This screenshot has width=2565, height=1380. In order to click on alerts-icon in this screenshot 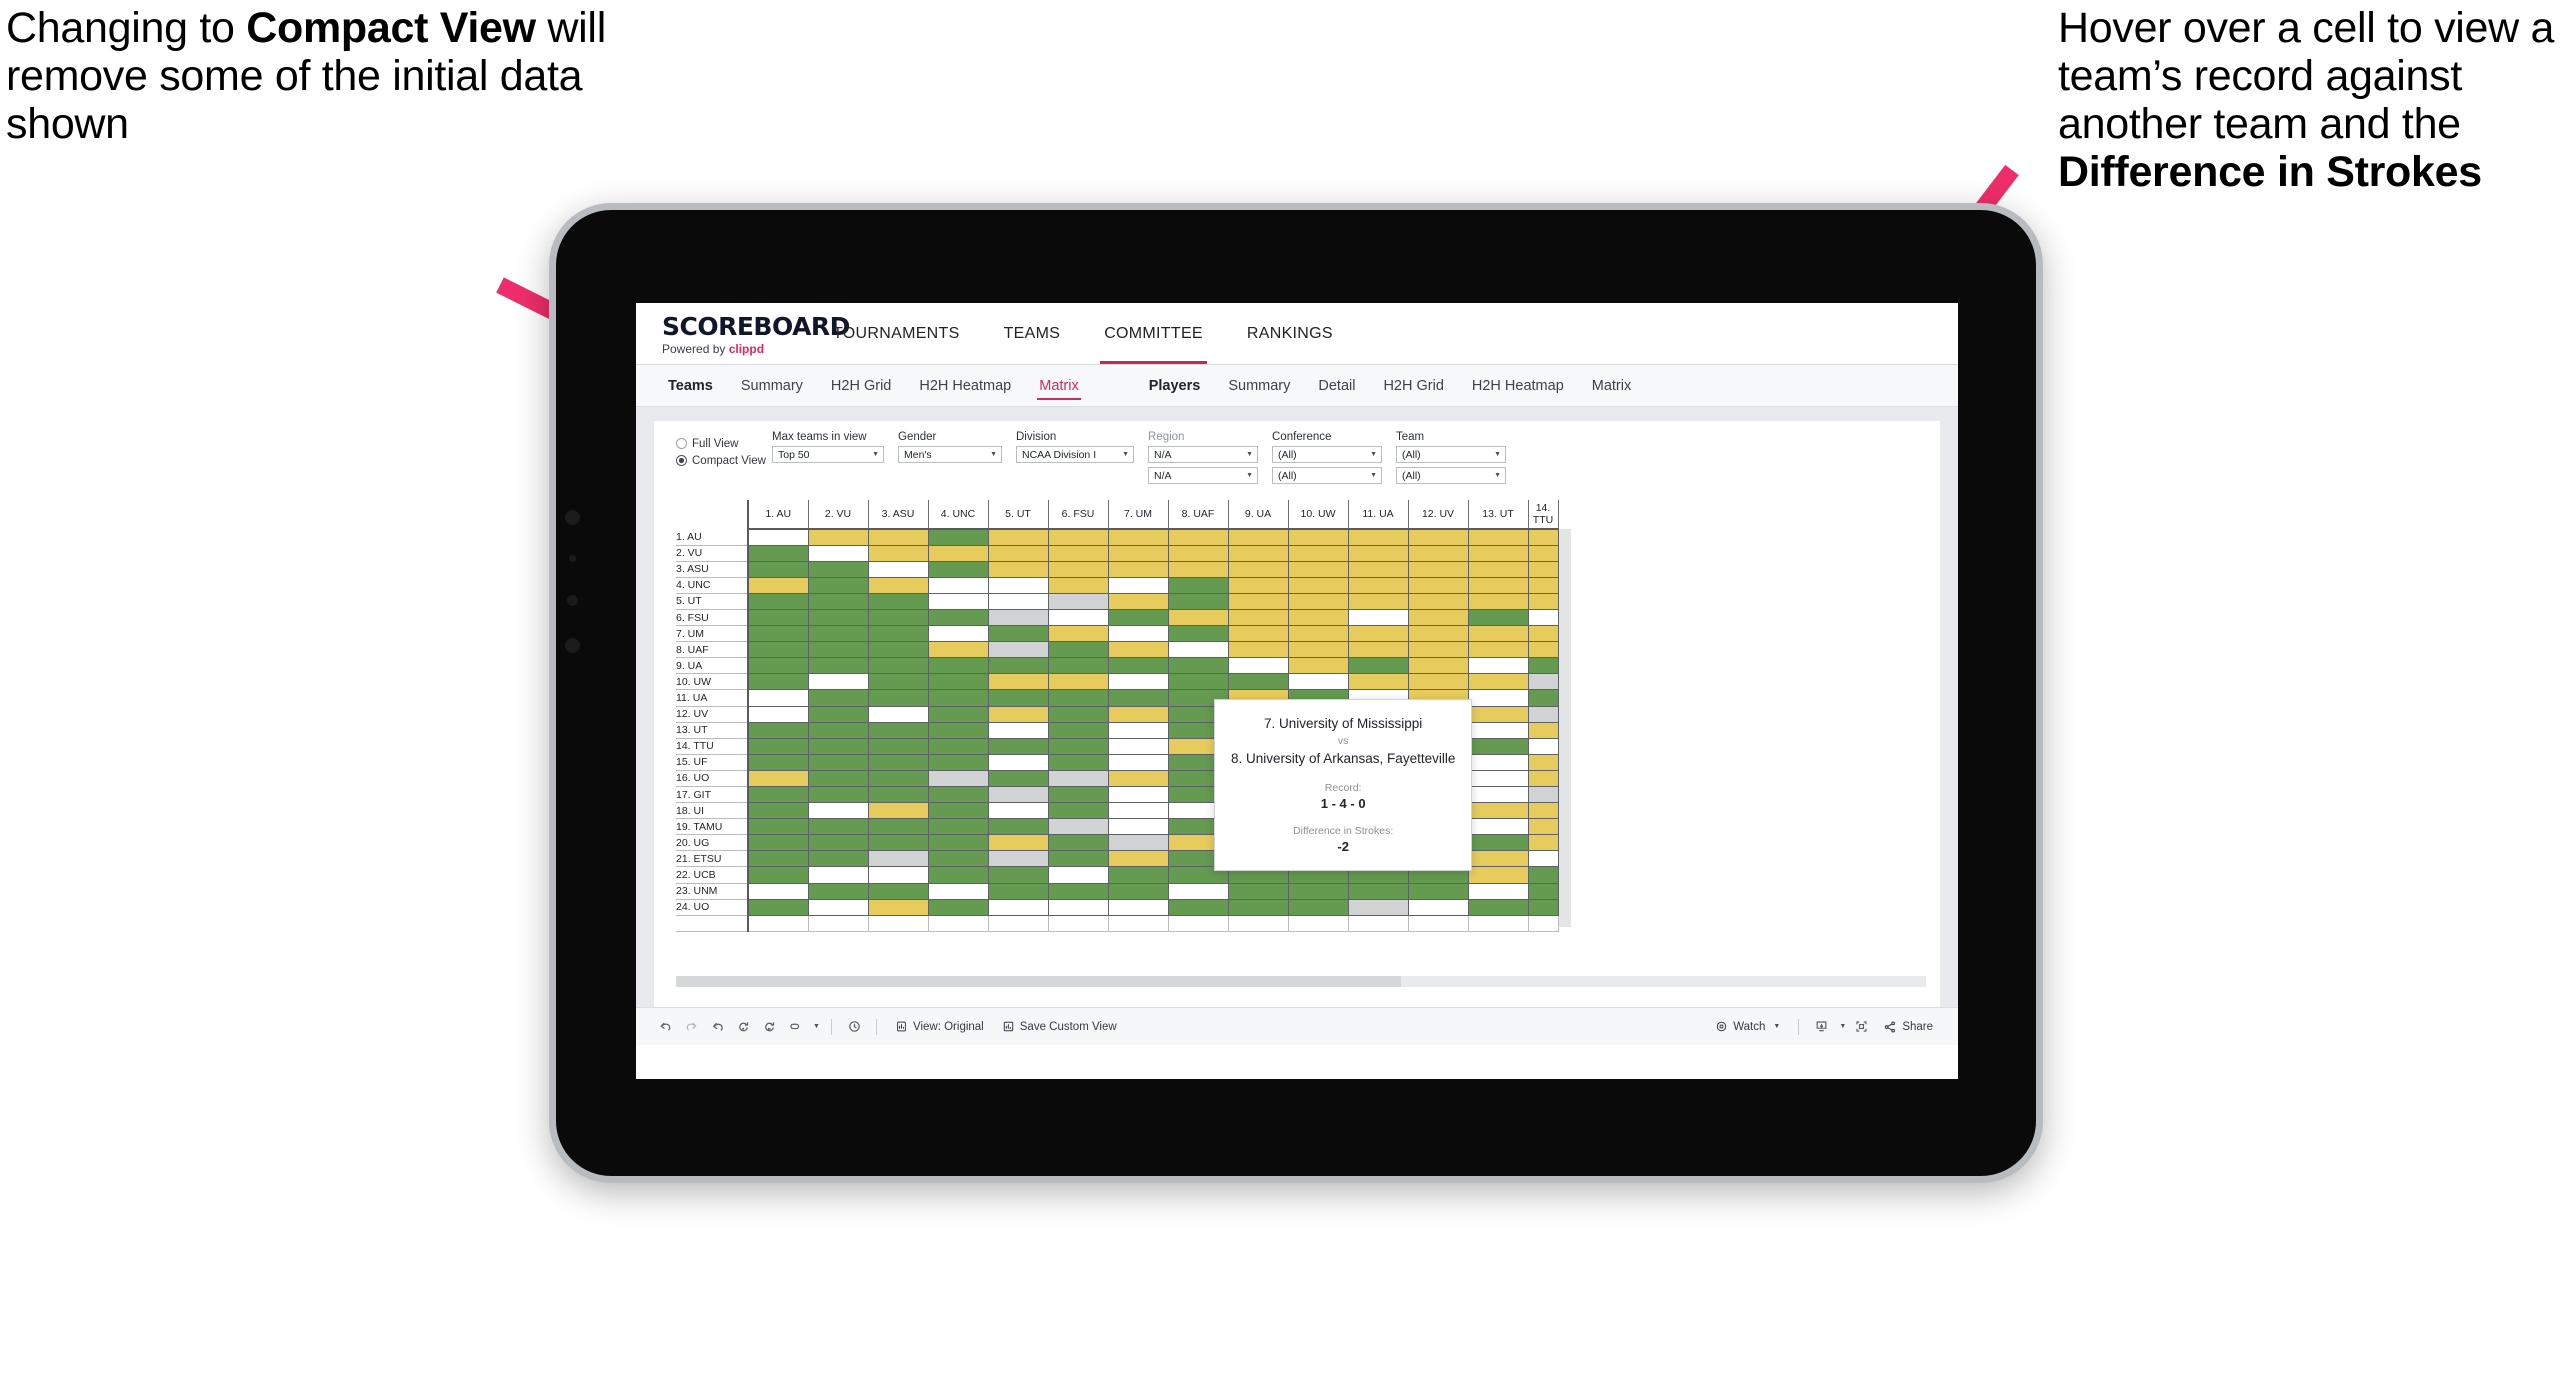, I will do `click(854, 1027)`.